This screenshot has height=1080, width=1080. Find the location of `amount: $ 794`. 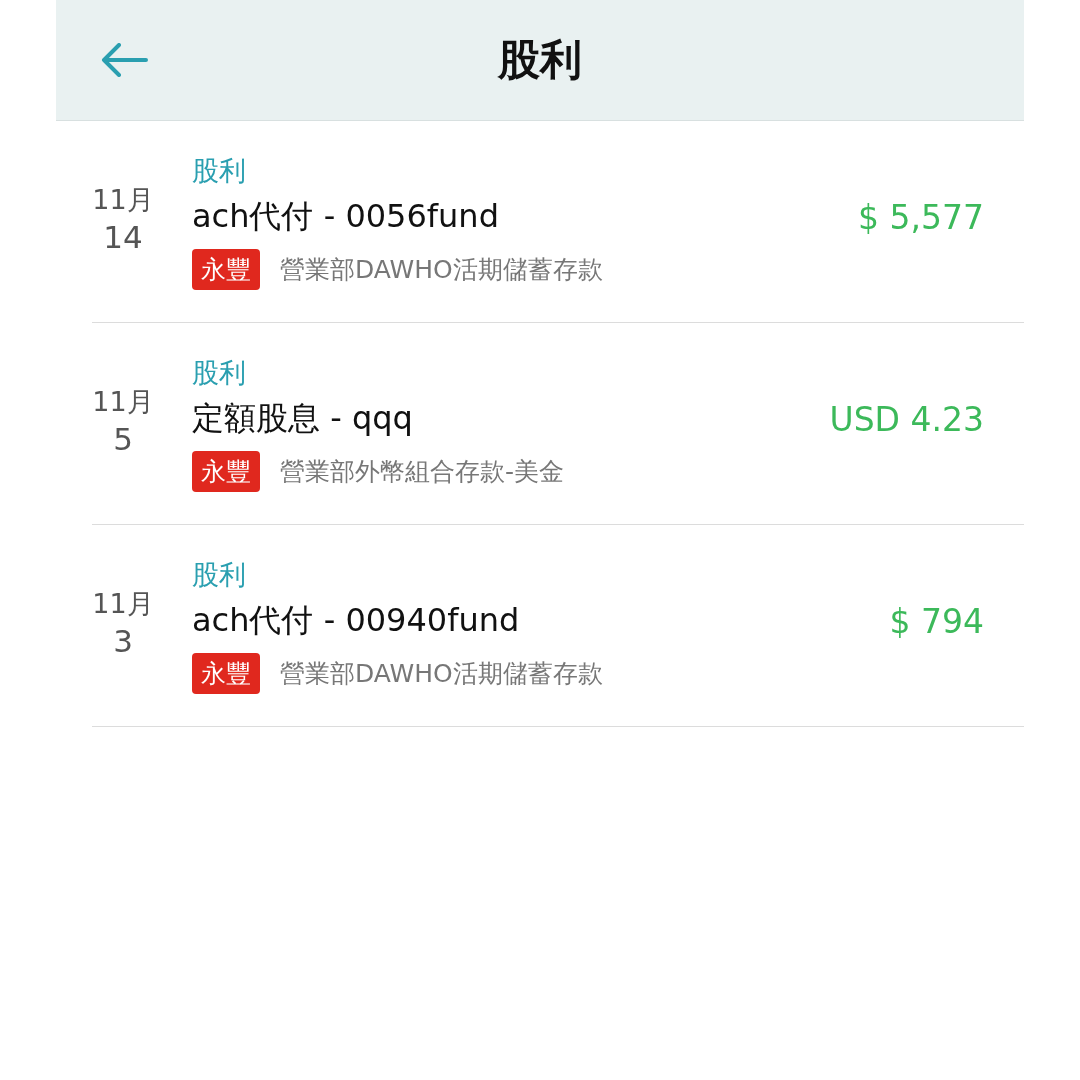

amount: $ 794 is located at coordinates (936, 621).